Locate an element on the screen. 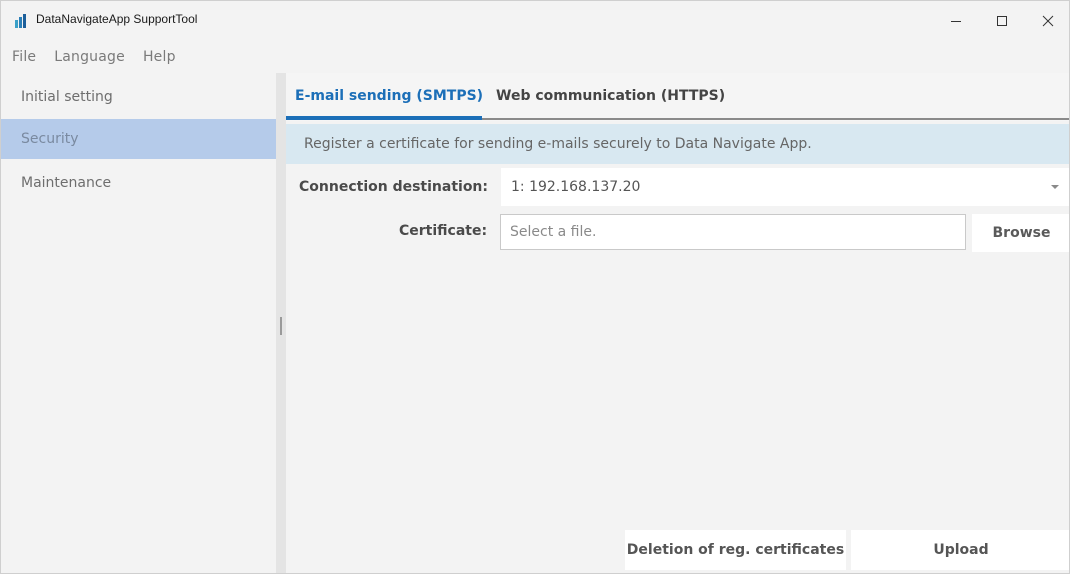 The height and width of the screenshot is (574, 1070). certificate-file-input is located at coordinates (733, 232).